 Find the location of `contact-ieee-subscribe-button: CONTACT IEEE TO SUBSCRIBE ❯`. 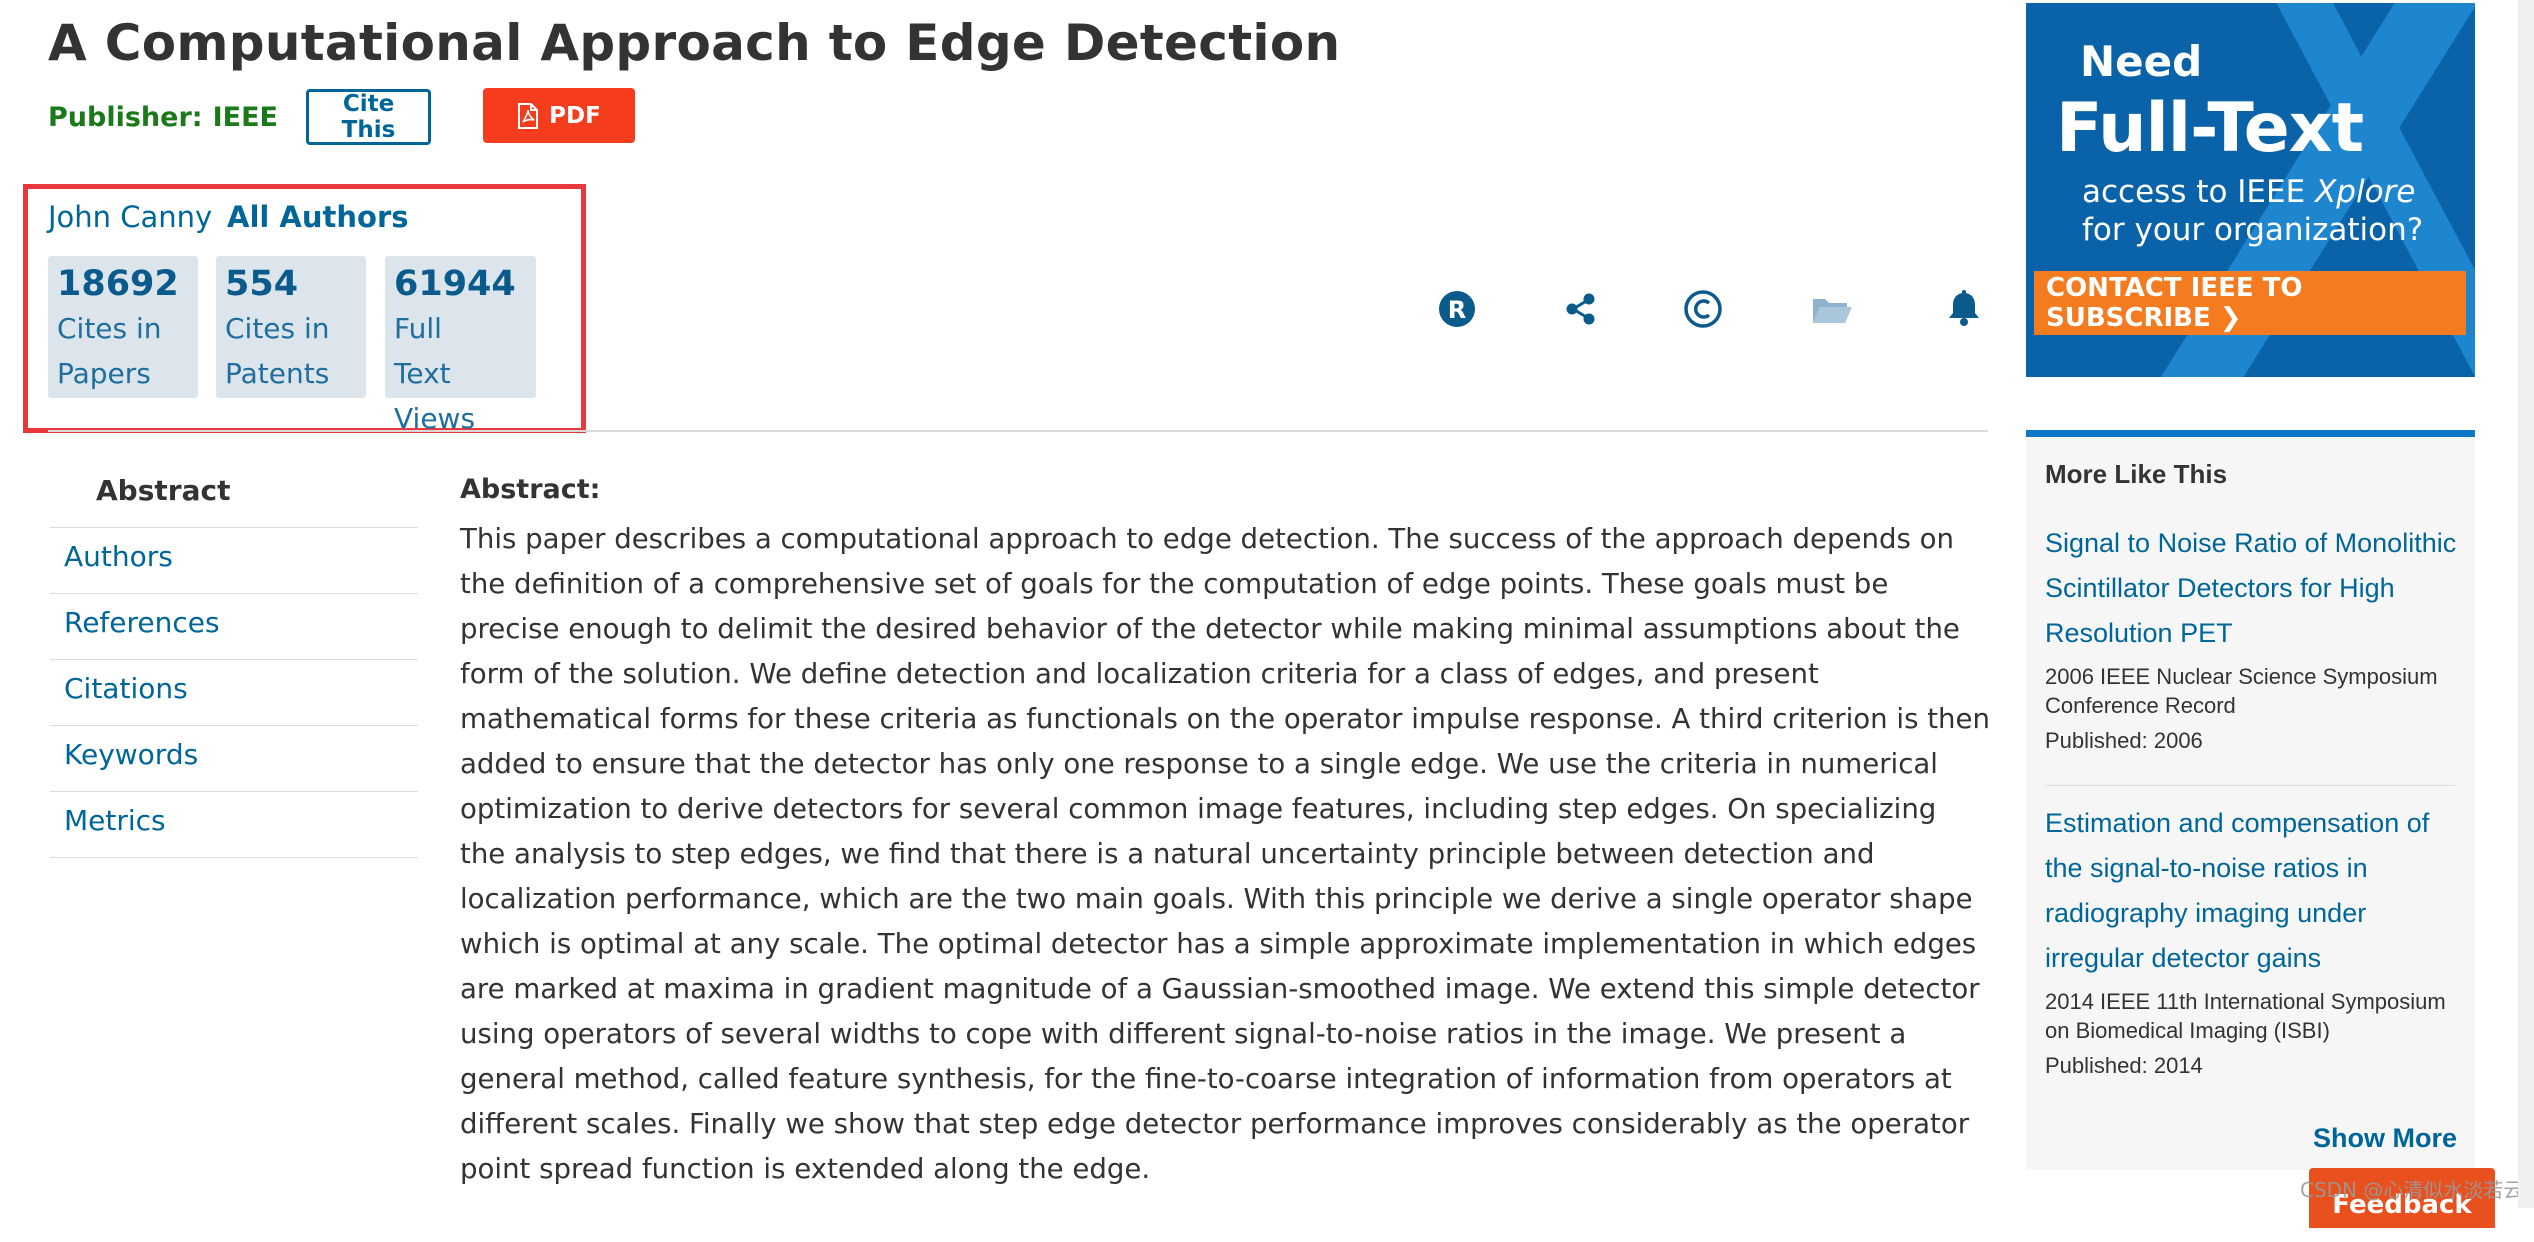

contact-ieee-subscribe-button: CONTACT IEEE TO SUBSCRIBE ❯ is located at coordinates (2250, 303).